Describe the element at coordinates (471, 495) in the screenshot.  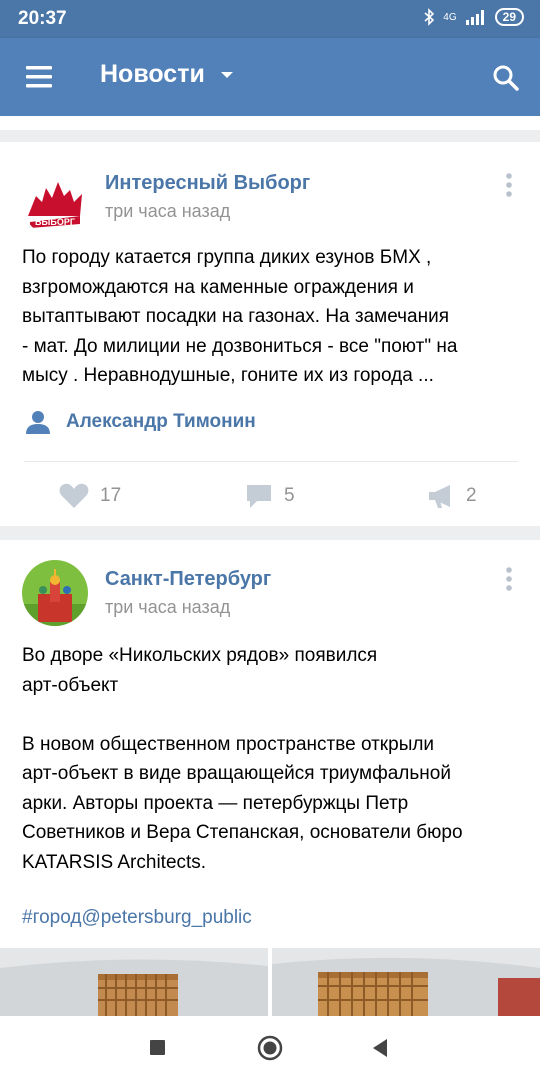
I see `share-count: 2` at that location.